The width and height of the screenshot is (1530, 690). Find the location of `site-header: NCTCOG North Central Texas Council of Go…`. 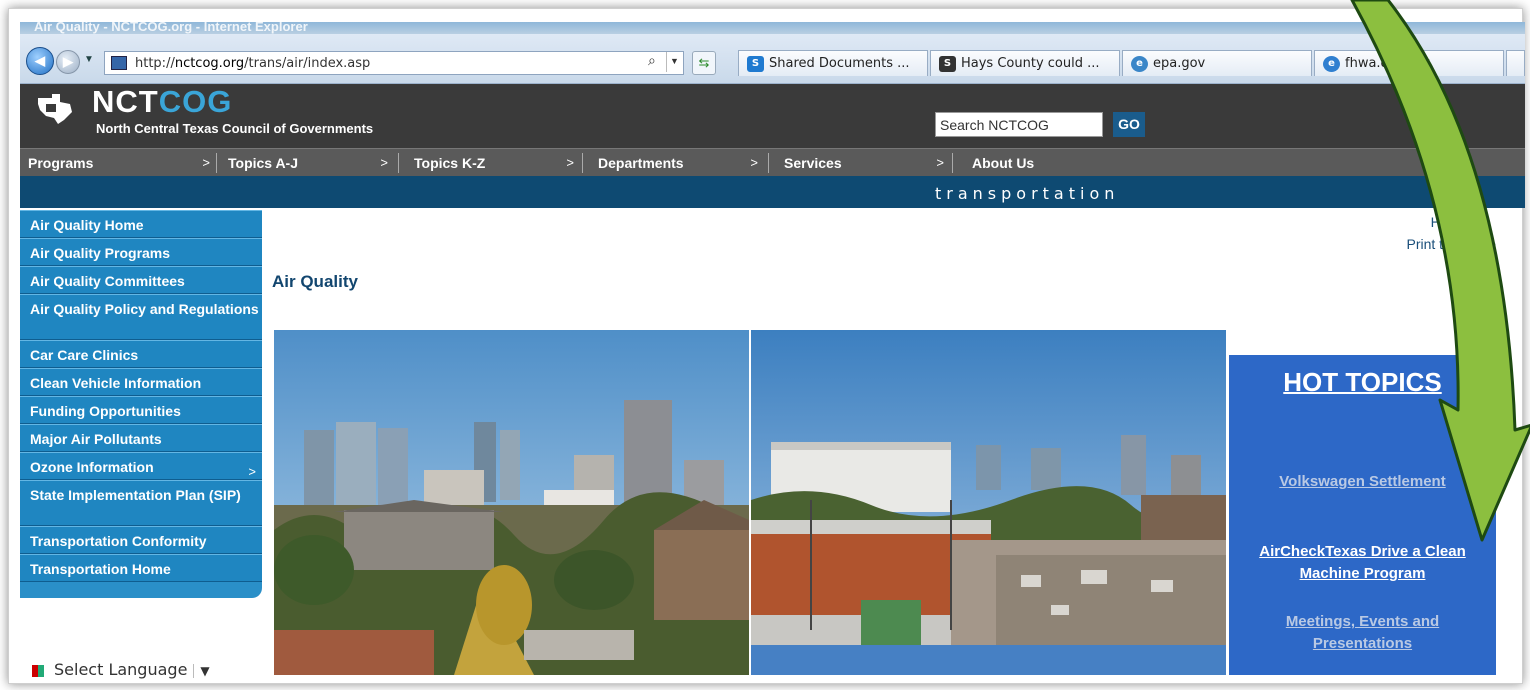

site-header: NCTCOG North Central Texas Council of Go… is located at coordinates (772, 116).